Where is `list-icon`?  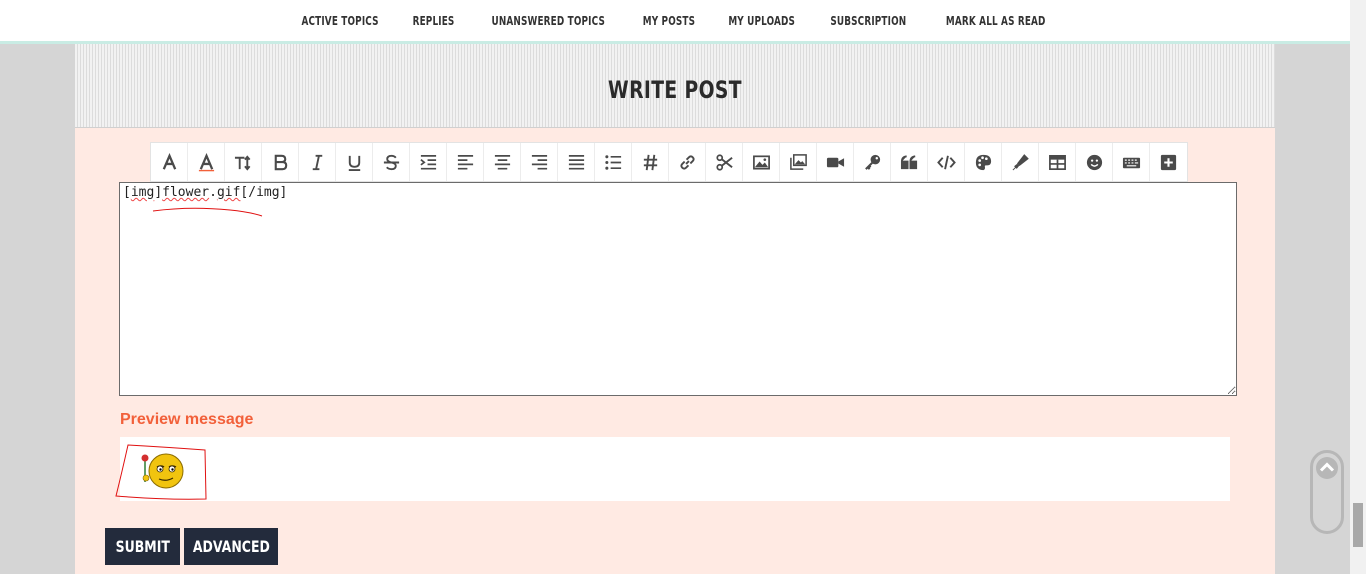
list-icon is located at coordinates (613, 162).